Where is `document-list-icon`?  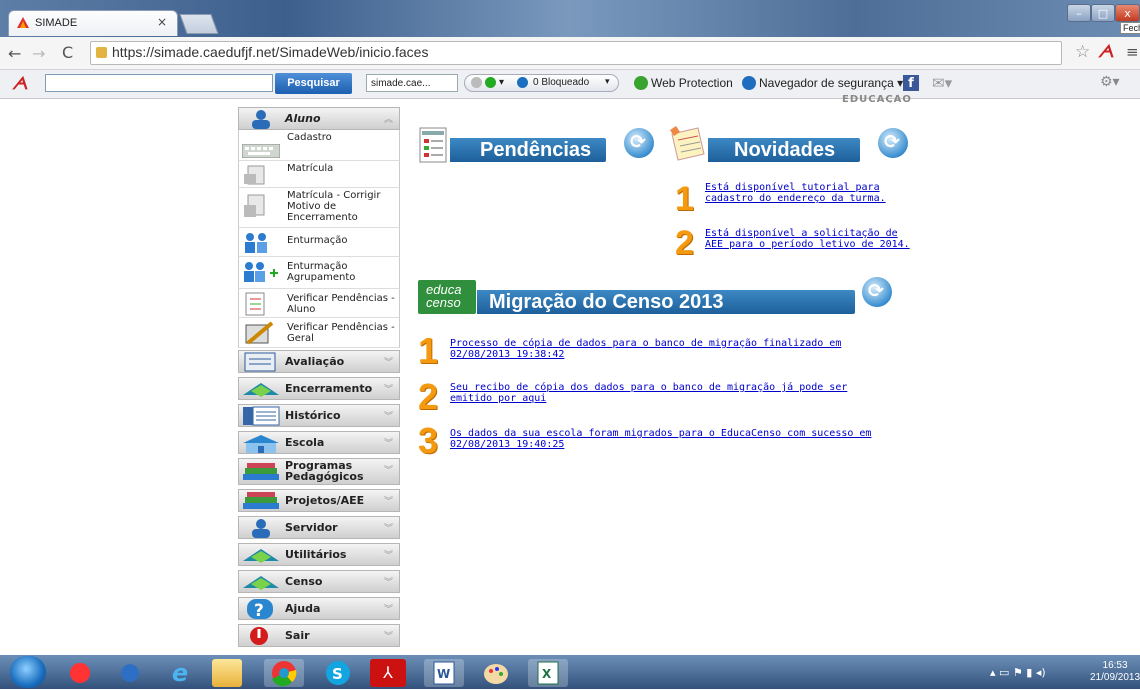
document-list-icon is located at coordinates (261, 416).